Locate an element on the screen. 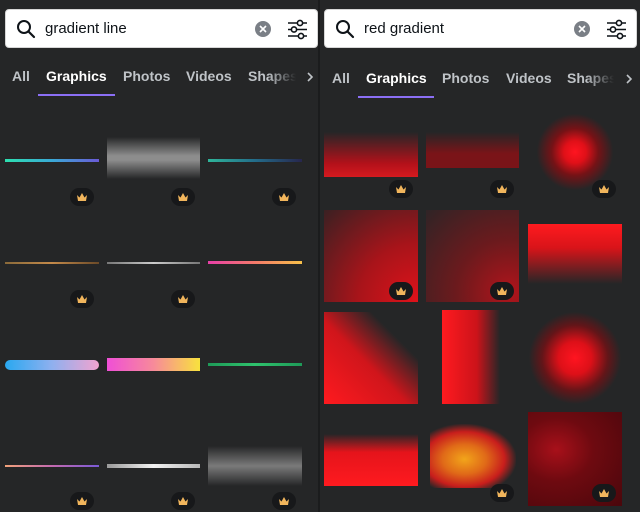 Image resolution: width=640 pixels, height=512 pixels. peach-purple-line-graphic is located at coordinates (52, 466).